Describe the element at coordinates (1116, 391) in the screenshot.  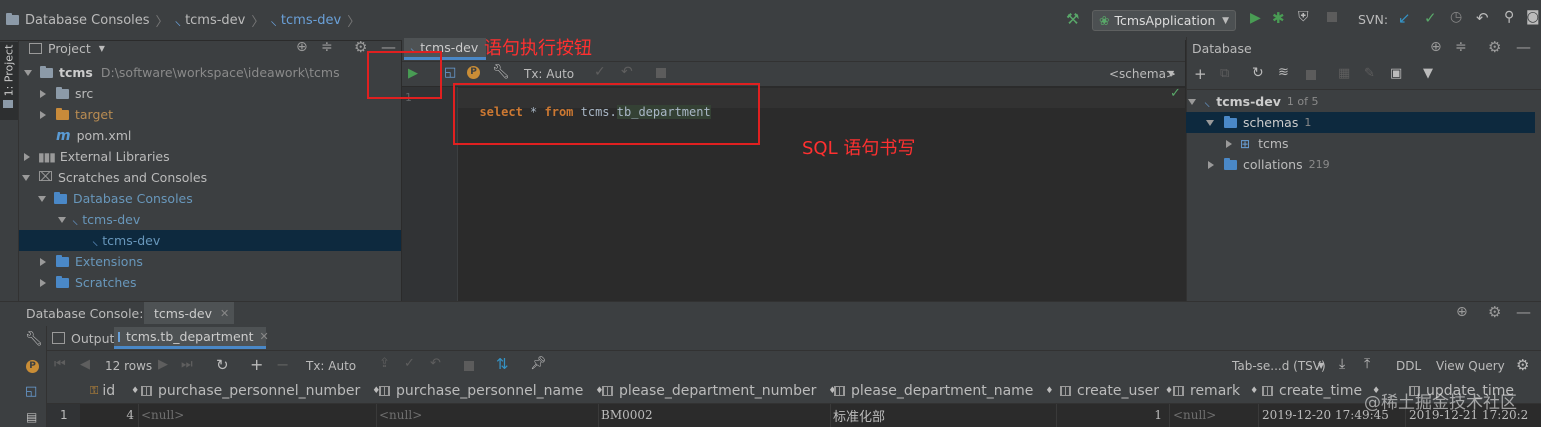
I see `column-header-create-user: create_user ♦` at that location.